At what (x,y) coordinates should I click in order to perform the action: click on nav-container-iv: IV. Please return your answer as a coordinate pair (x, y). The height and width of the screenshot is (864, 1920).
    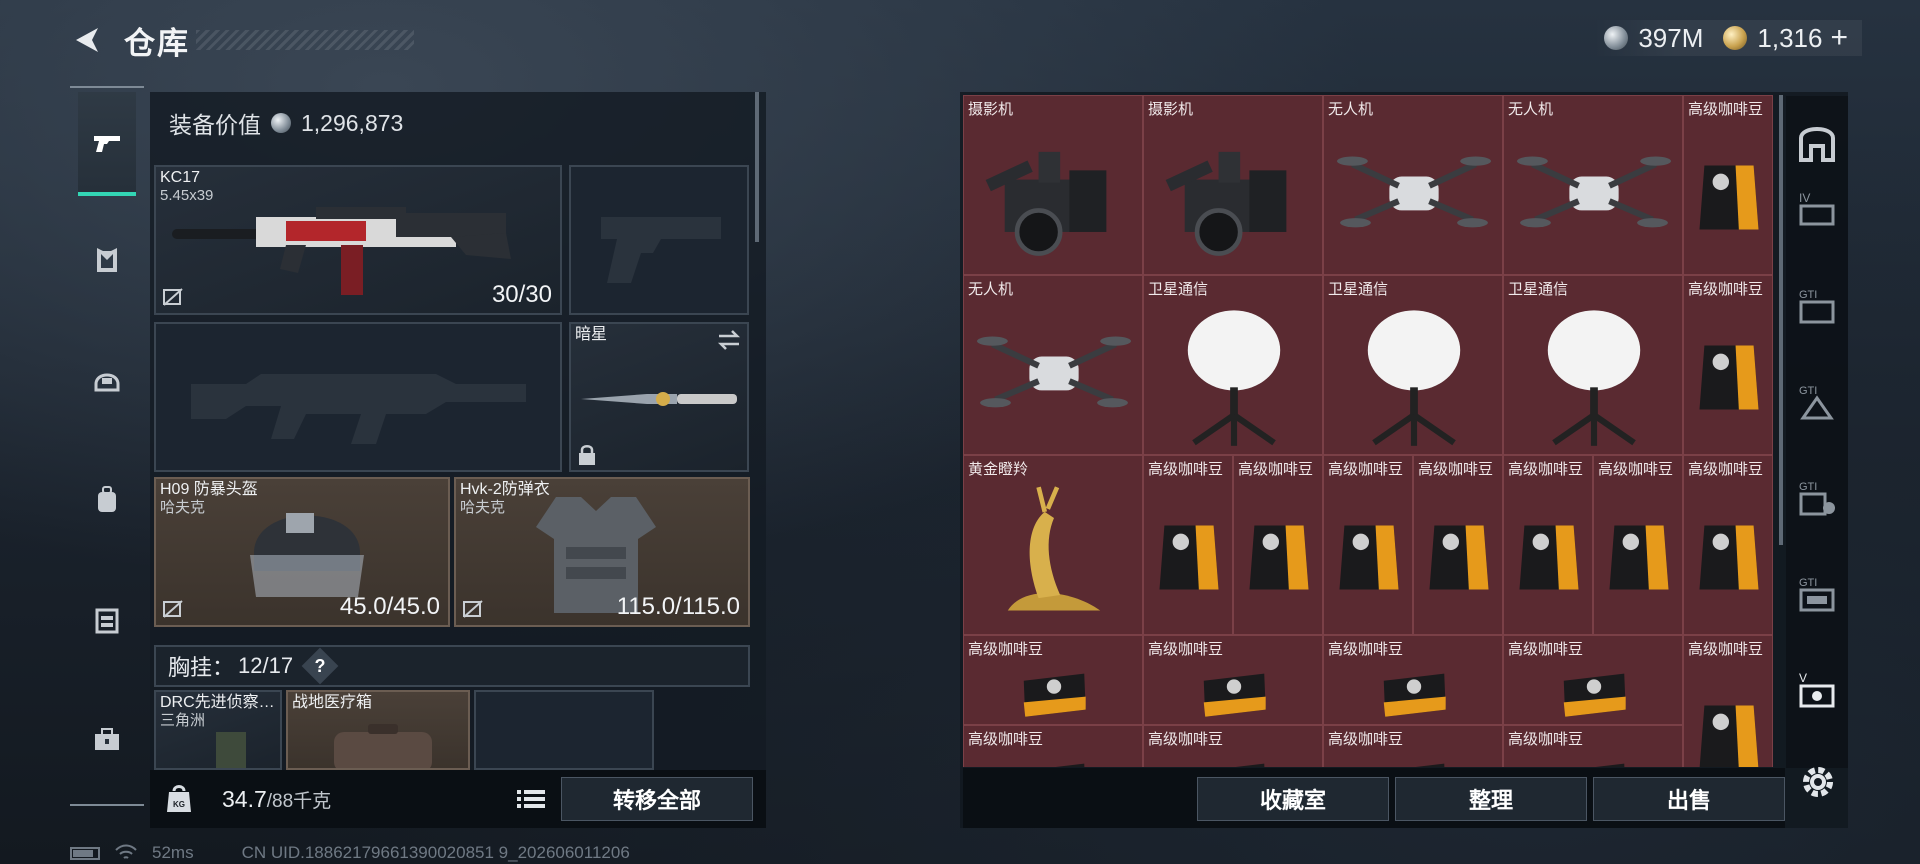
    Looking at the image, I should click on (1817, 208).